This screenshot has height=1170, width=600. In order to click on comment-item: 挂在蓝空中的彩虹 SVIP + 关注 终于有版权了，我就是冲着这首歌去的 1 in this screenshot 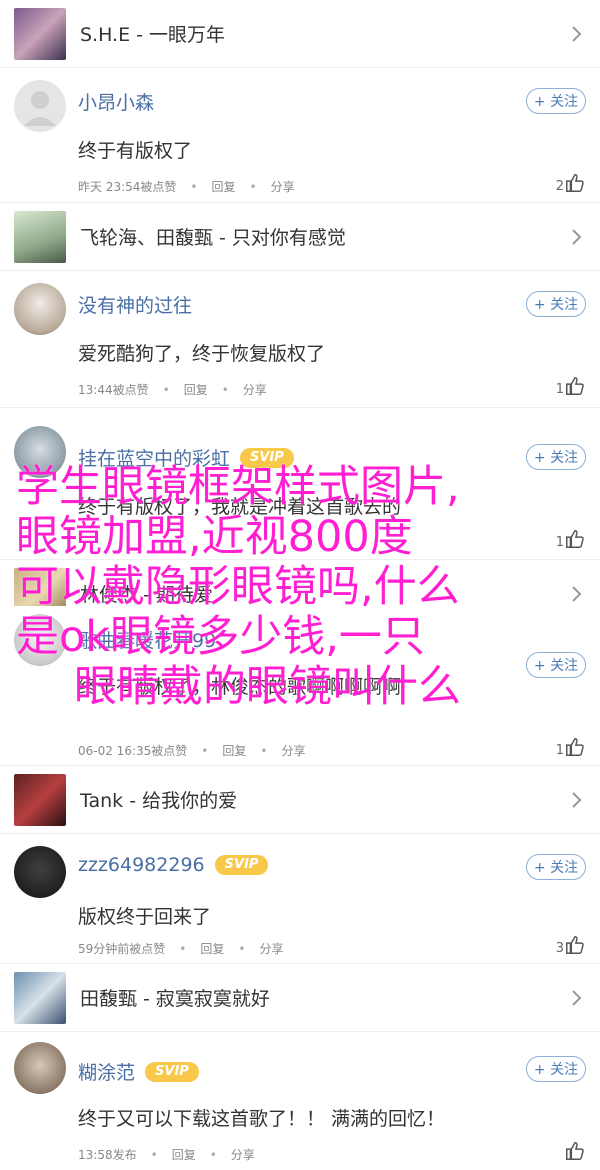, I will do `click(300, 484)`.